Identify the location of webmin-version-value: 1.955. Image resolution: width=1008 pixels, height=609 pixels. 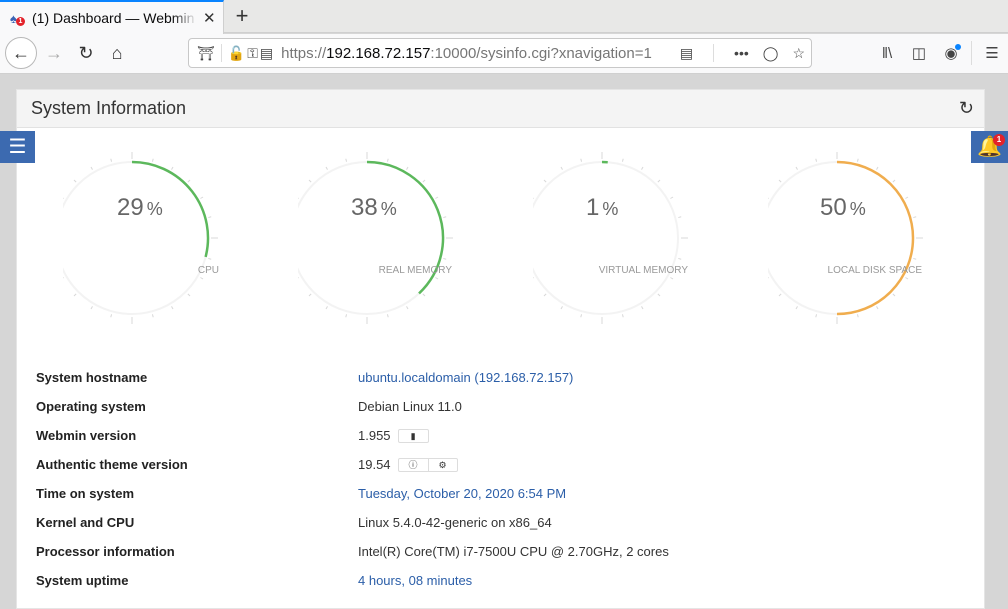
(374, 435).